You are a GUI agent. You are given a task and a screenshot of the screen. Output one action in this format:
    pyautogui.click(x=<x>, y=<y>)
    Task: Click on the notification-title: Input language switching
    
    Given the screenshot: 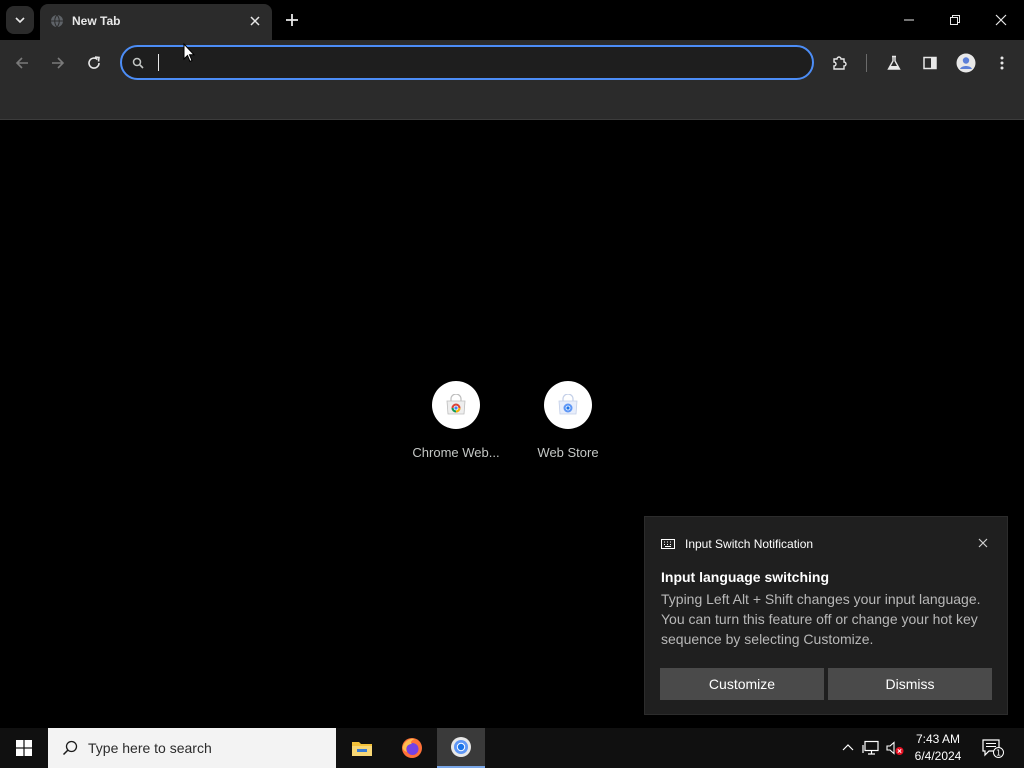 What is the action you would take?
    pyautogui.click(x=745, y=577)
    